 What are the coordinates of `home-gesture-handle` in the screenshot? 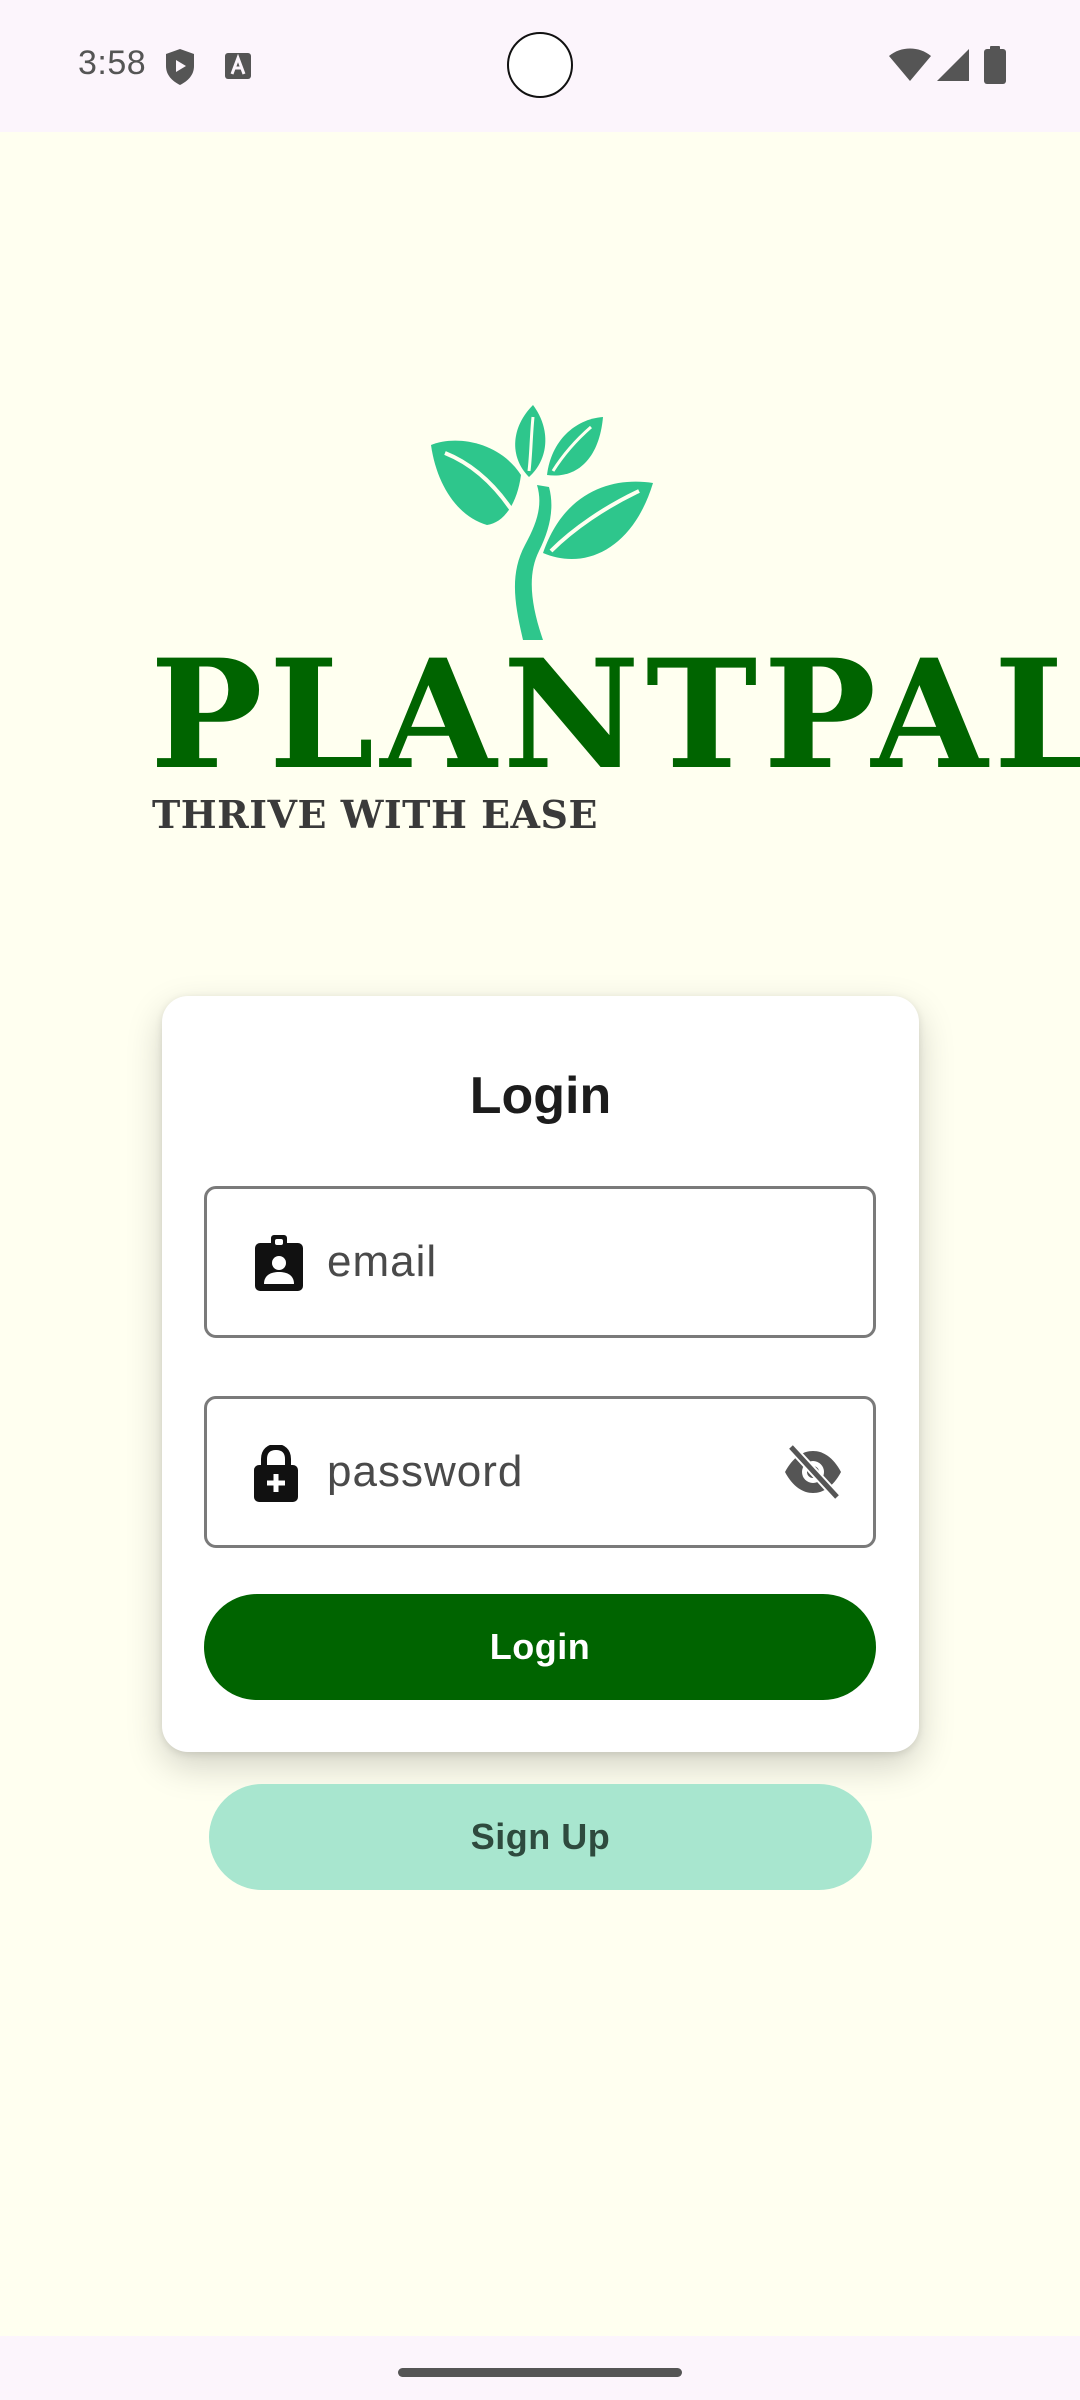 It's located at (540, 2372).